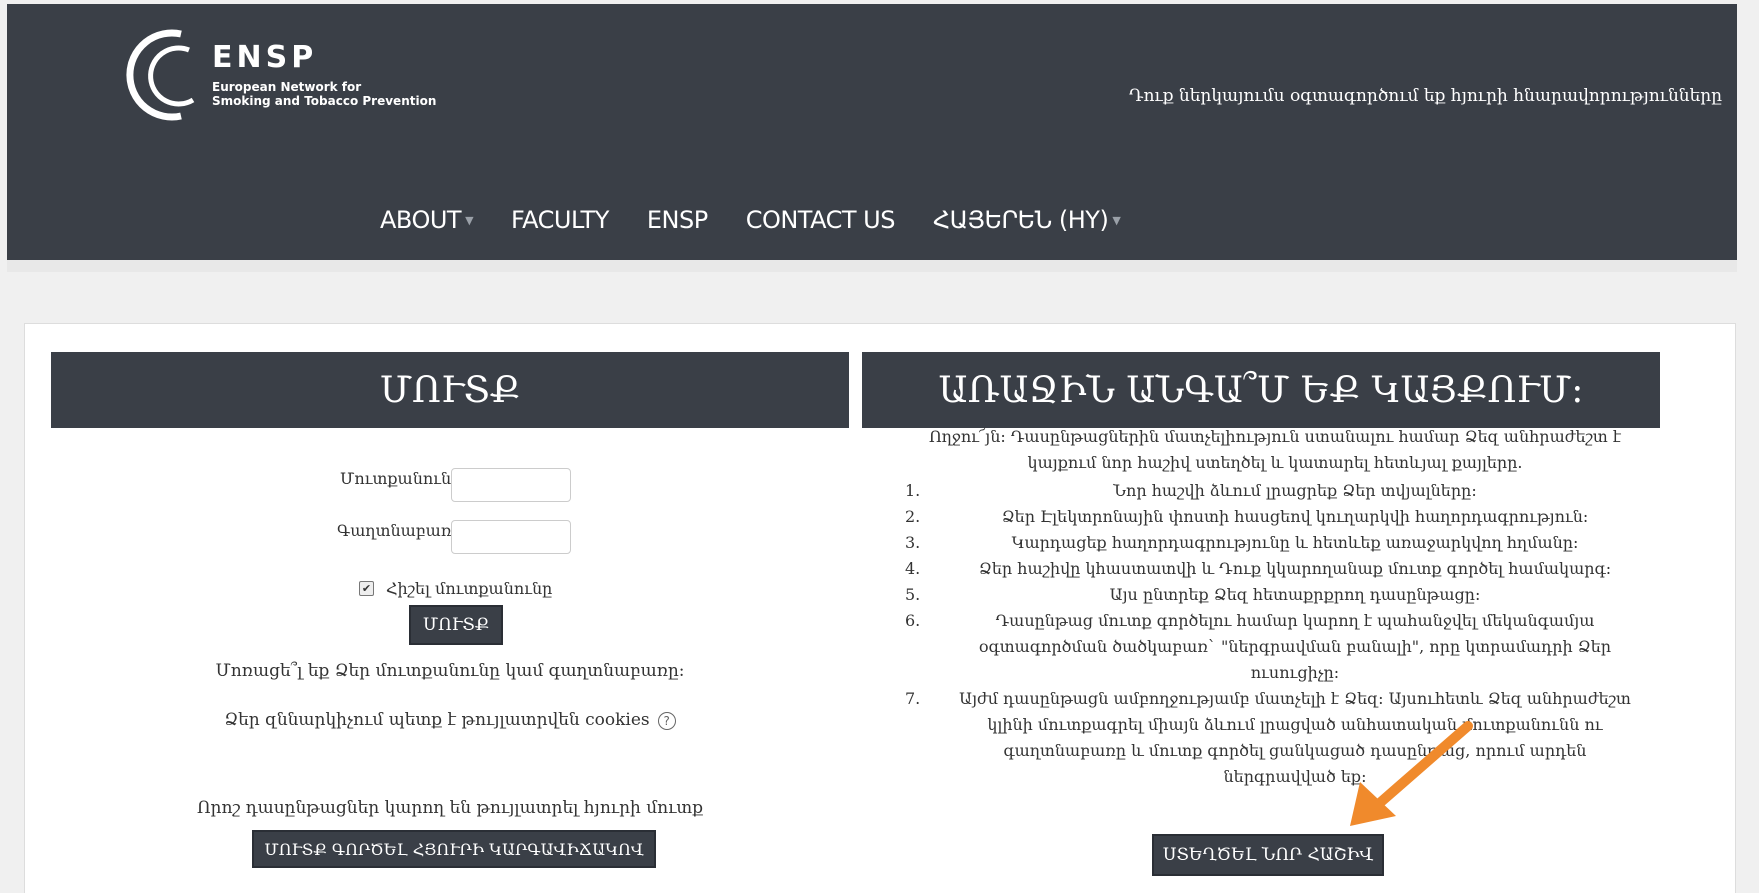 The width and height of the screenshot is (1759, 893). I want to click on logo-subtitle-line-1: European Network for, so click(287, 87).